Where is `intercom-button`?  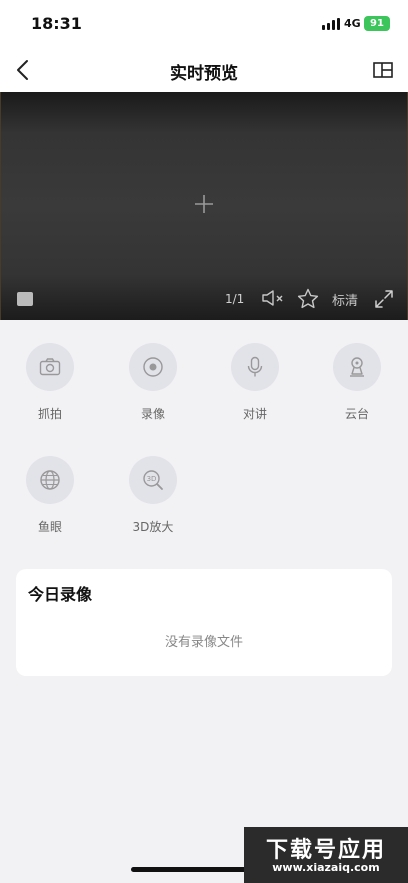
intercom-button is located at coordinates (255, 367).